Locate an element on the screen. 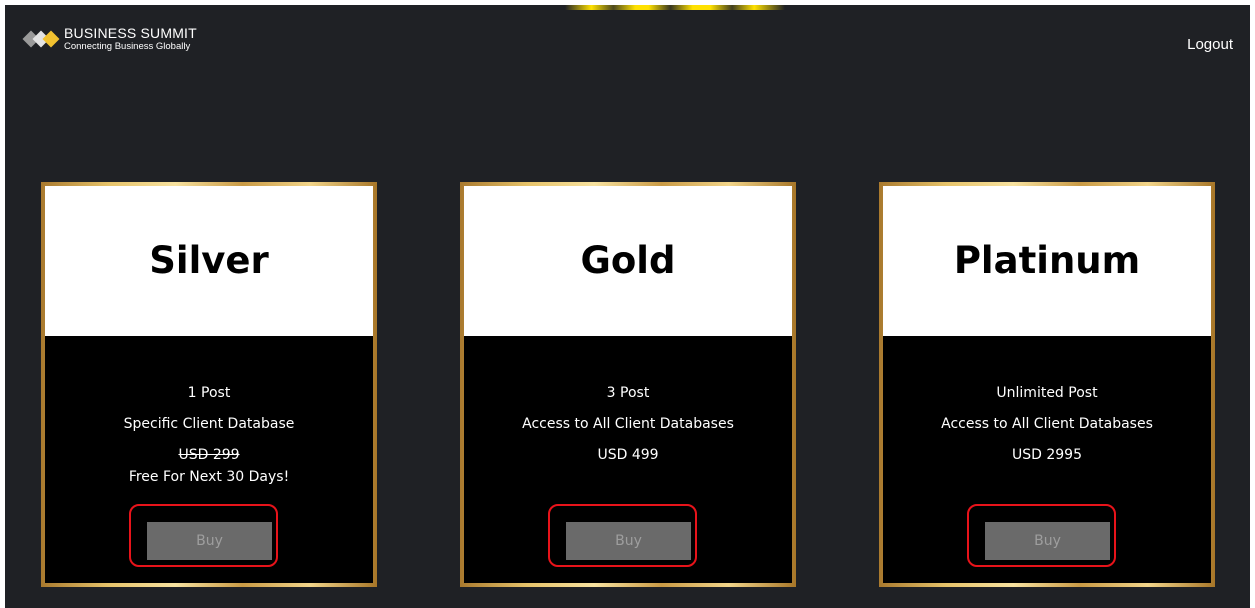 The width and height of the screenshot is (1255, 608). plan-name: Gold is located at coordinates (628, 260).